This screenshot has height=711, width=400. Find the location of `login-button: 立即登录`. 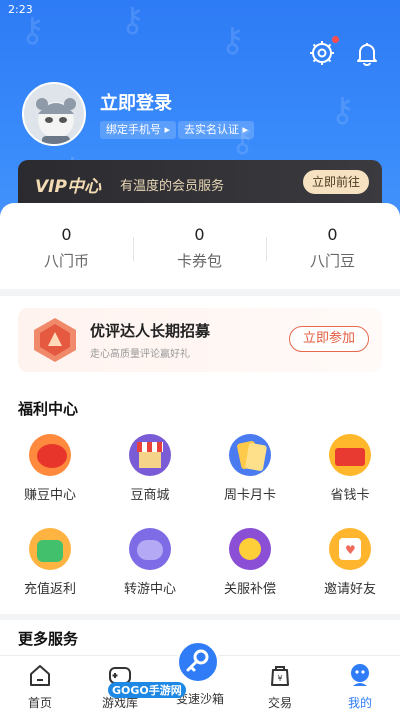

login-button: 立即登录 is located at coordinates (136, 102).